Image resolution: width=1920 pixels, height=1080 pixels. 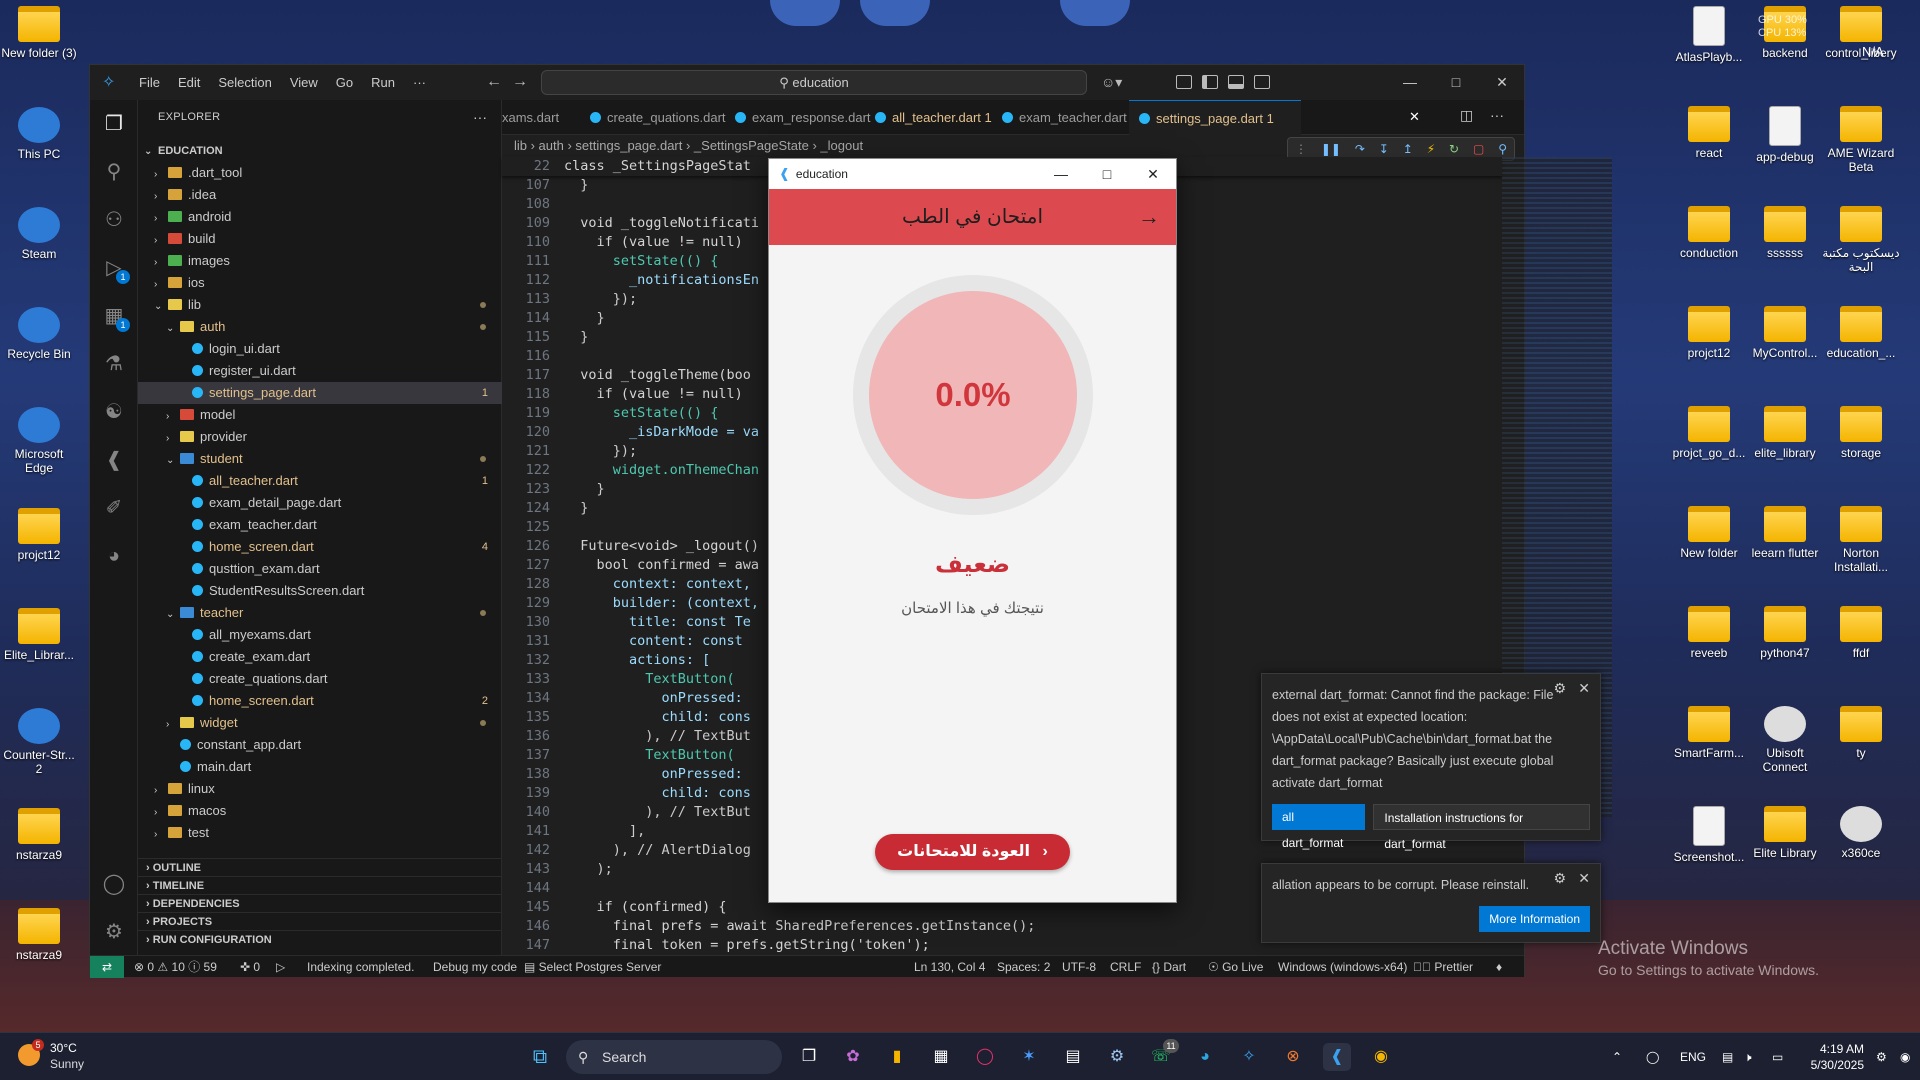 What do you see at coordinates (1785, 833) in the screenshot?
I see `desktop-icon: Elite Library` at bounding box center [1785, 833].